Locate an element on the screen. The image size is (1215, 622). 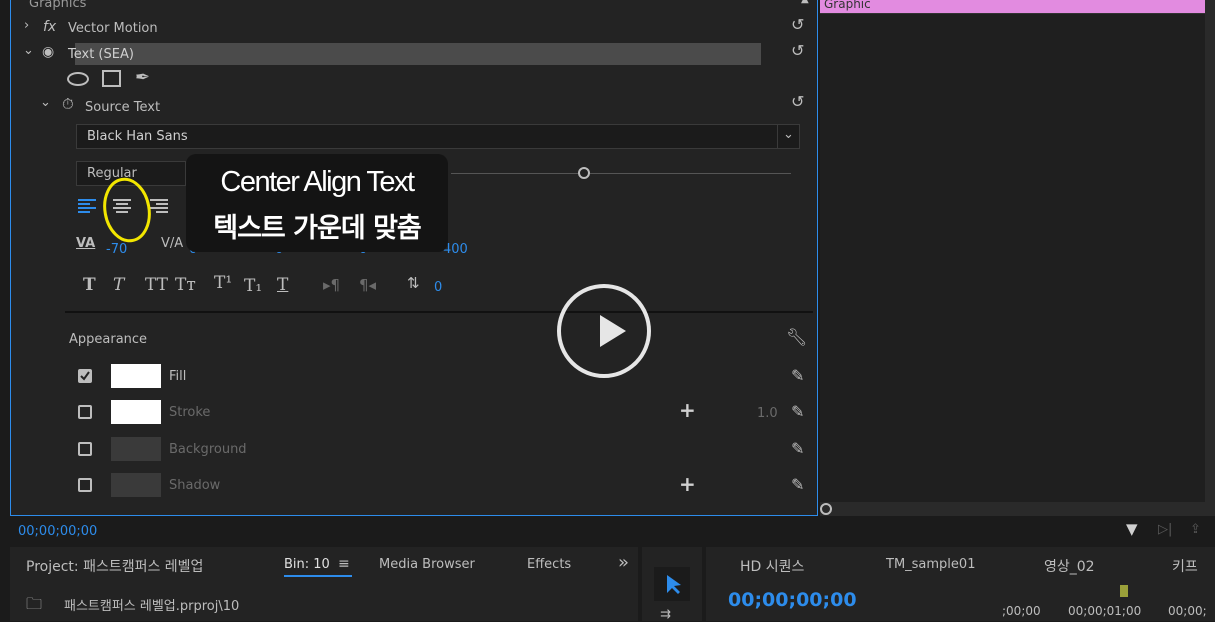
section-label: Graphics is located at coordinates (58, 5).